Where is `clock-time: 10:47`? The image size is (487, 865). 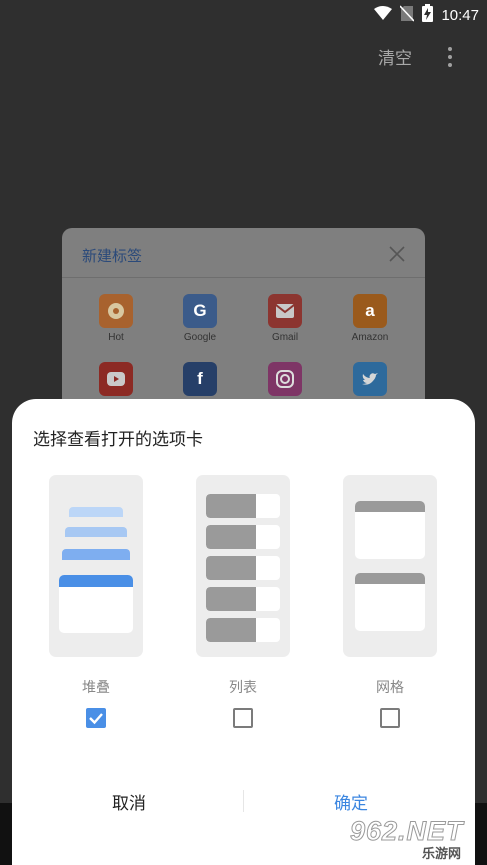 clock-time: 10:47 is located at coordinates (460, 15).